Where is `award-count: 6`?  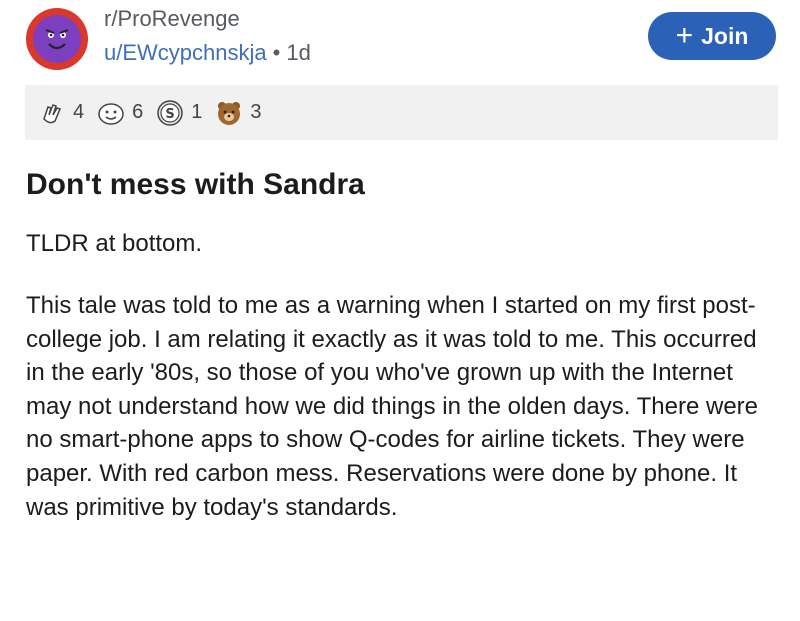 award-count: 6 is located at coordinates (138, 112).